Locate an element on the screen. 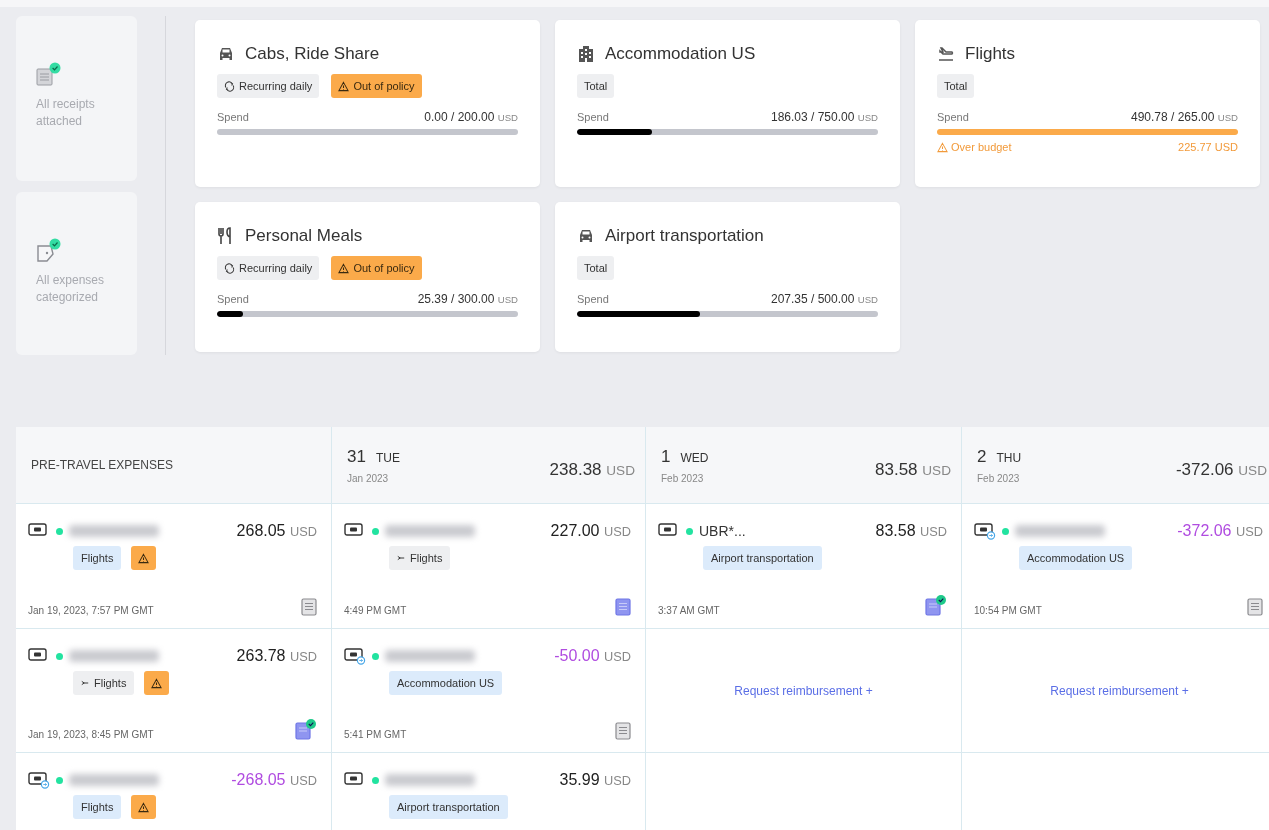 The image size is (1269, 830). budget-title: Airport transportation is located at coordinates (684, 236).